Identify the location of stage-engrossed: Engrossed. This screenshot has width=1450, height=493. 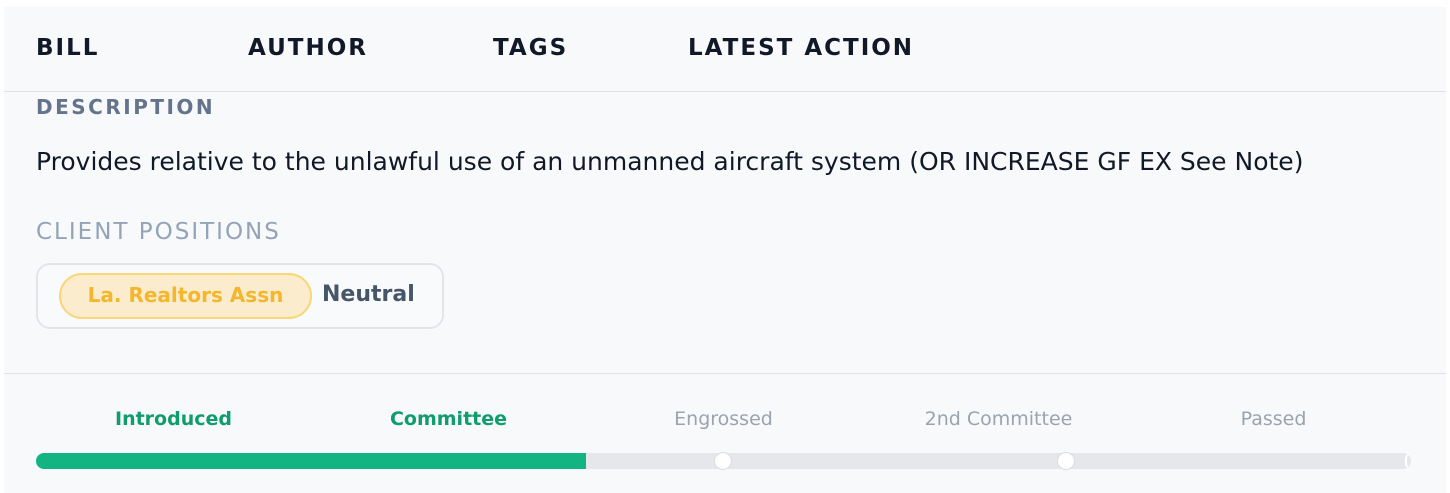
(723, 419).